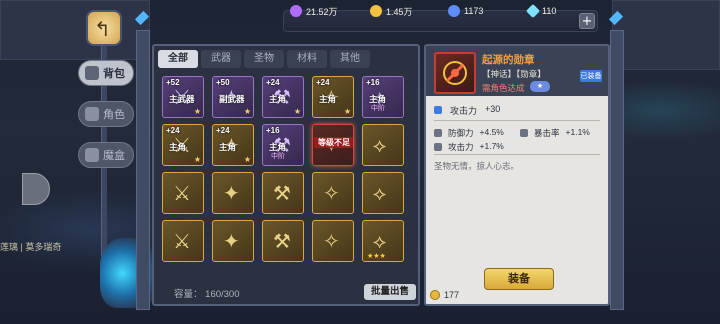 Image resolution: width=720 pixels, height=324 pixels. I want to click on inventory-slot: ⚔ +52 主武器 ★, so click(183, 97).